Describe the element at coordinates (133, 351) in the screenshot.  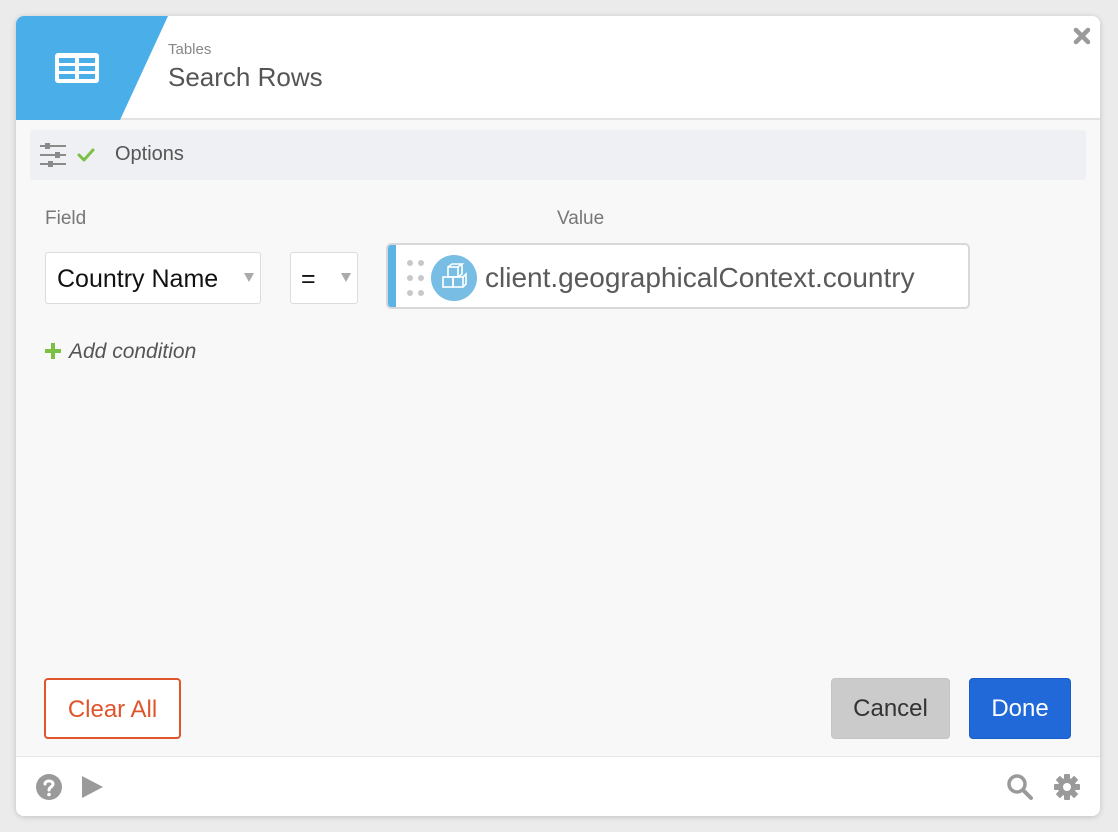
I see `add-condition-label: Add condition` at that location.